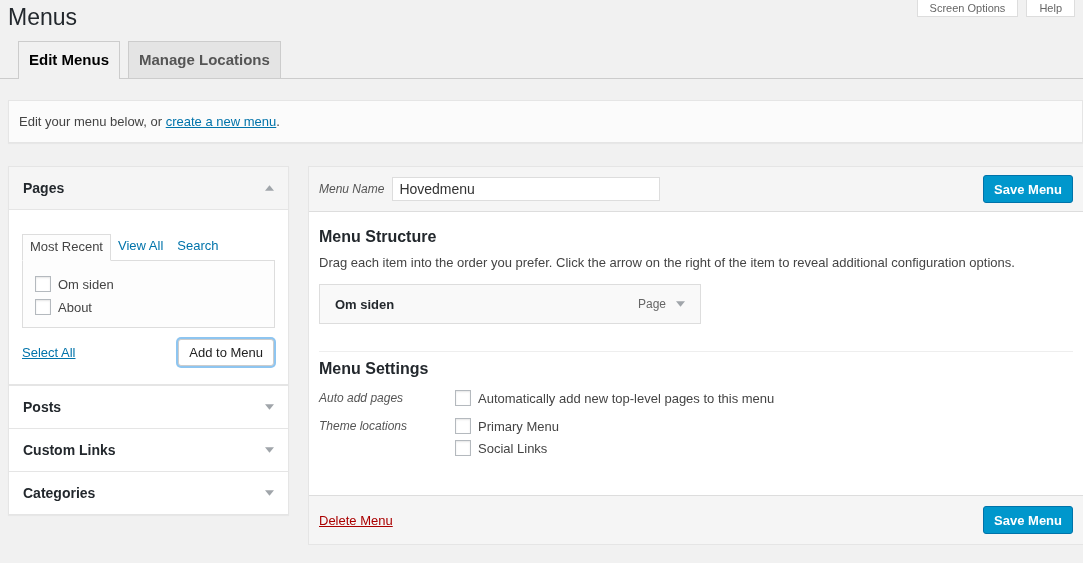 This screenshot has width=1083, height=563. I want to click on delete-menu-link: Delete Menu, so click(356, 520).